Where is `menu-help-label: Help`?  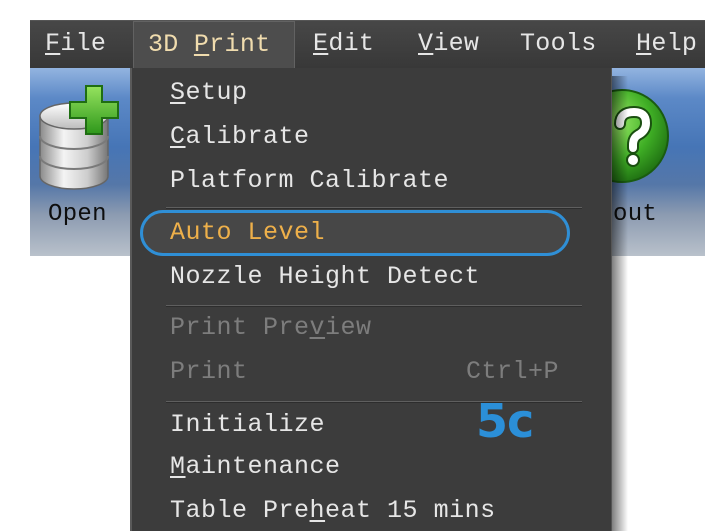 menu-help-label: Help is located at coordinates (667, 43).